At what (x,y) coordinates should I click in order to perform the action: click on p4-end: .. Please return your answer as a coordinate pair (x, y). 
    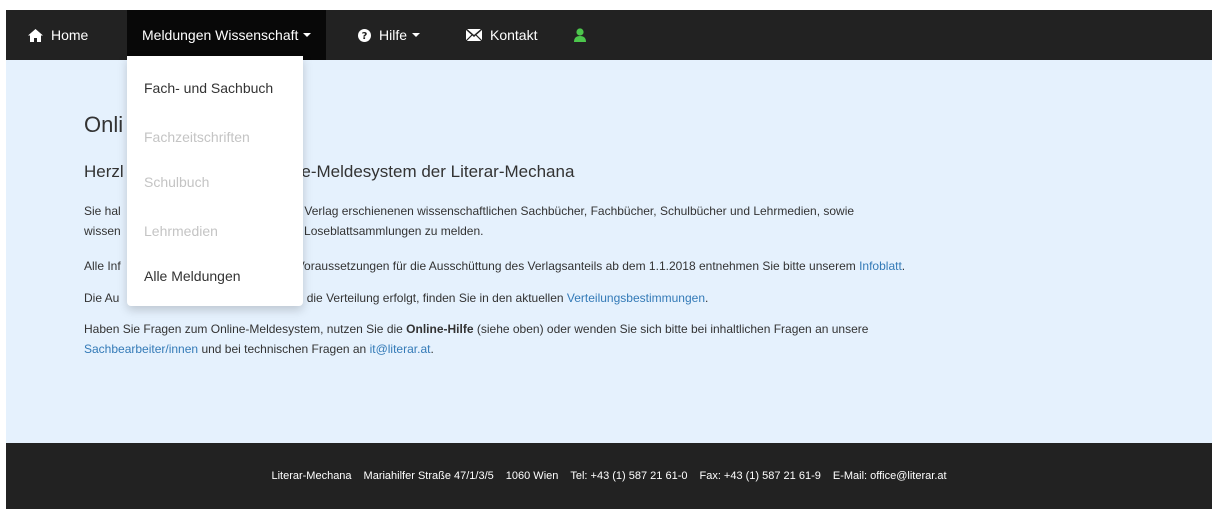
    Looking at the image, I should click on (432, 349).